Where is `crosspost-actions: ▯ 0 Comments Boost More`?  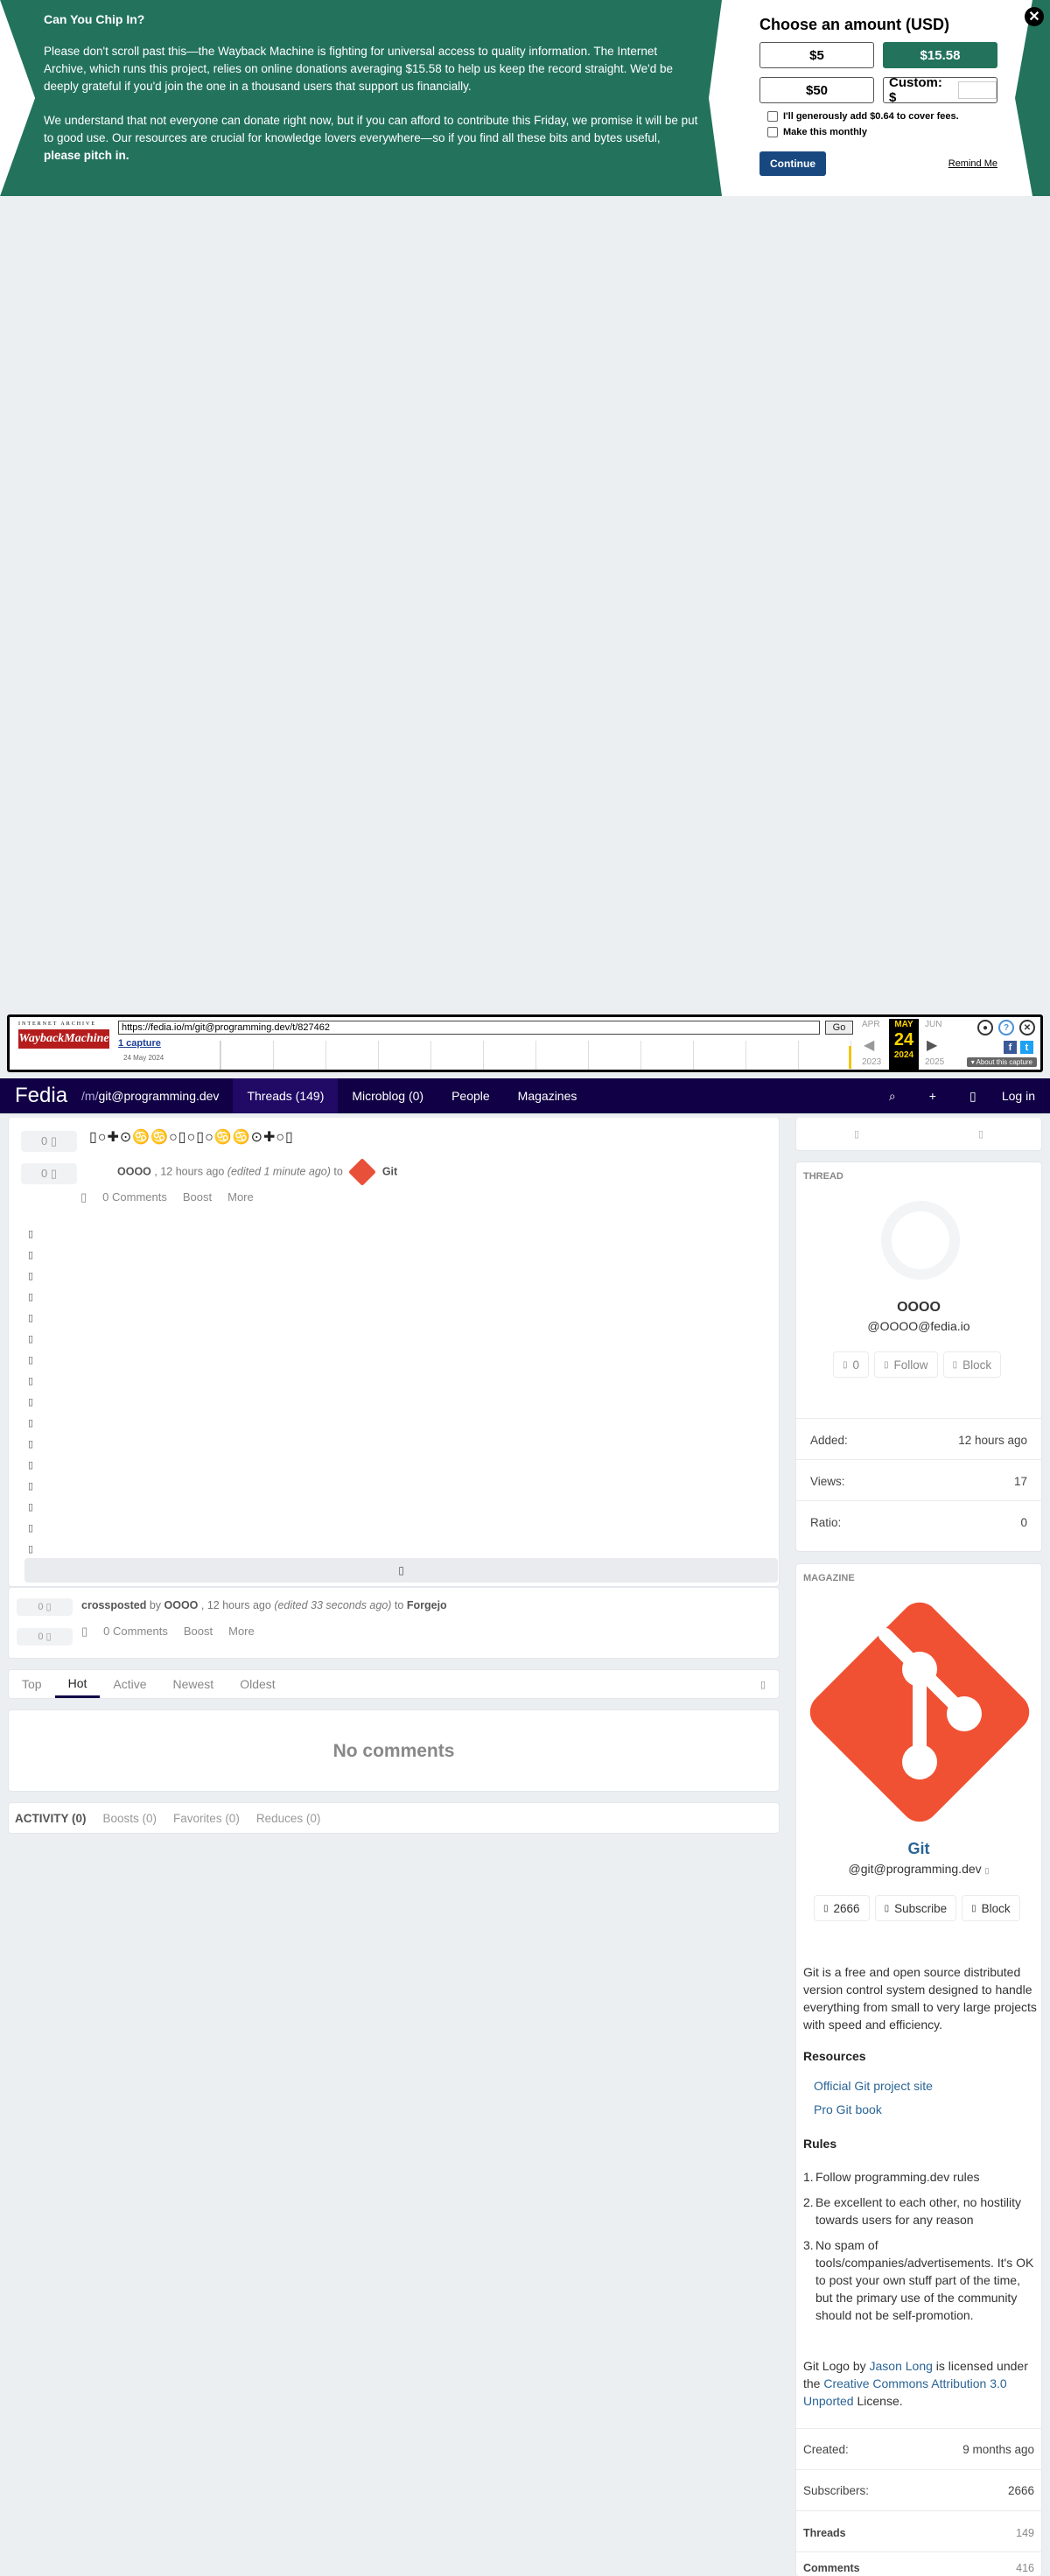 crosspost-actions: ▯ 0 Comments Boost More is located at coordinates (175, 1632).